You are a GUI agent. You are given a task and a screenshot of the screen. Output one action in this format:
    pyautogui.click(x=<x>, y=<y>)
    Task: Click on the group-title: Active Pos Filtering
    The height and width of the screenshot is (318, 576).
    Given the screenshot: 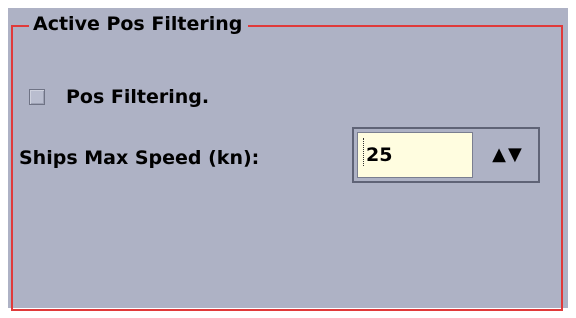 What is the action you would take?
    pyautogui.click(x=139, y=24)
    